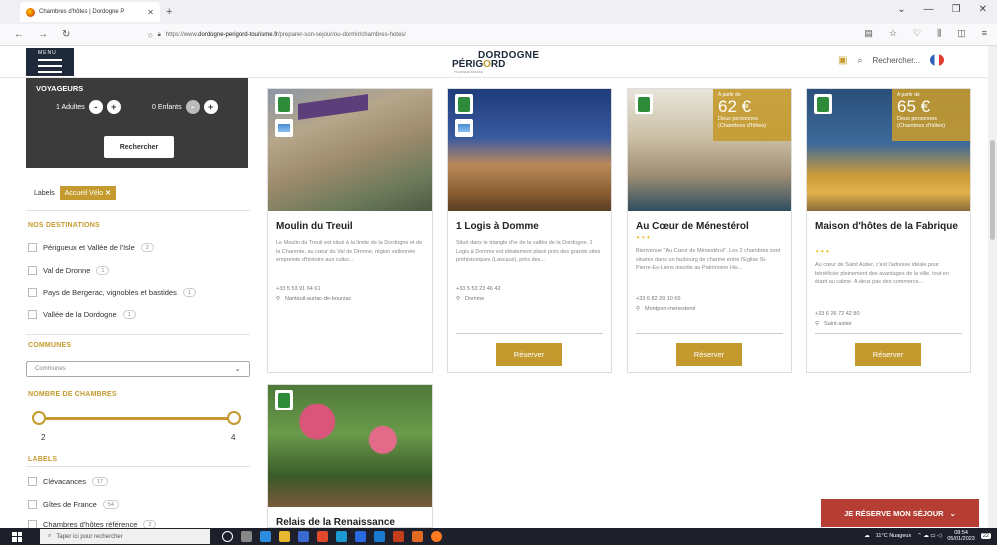 This screenshot has height=545, width=997. Describe the element at coordinates (710, 227) in the screenshot. I see `listing-title: Au Cœur de Ménestérol` at that location.